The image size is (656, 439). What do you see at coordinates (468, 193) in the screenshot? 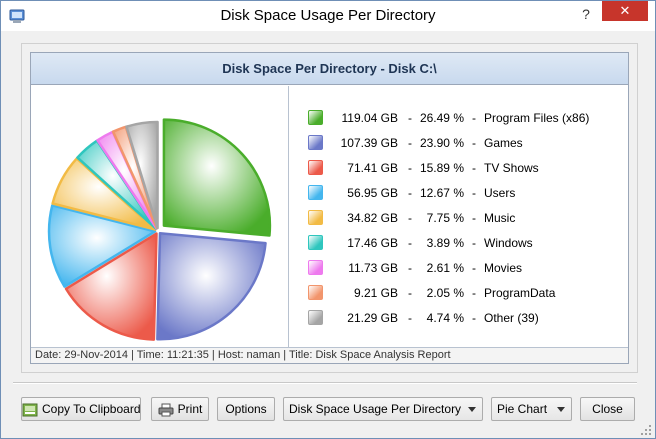
I see `legend-item: 56.95 GB -12.67 % - Users` at bounding box center [468, 193].